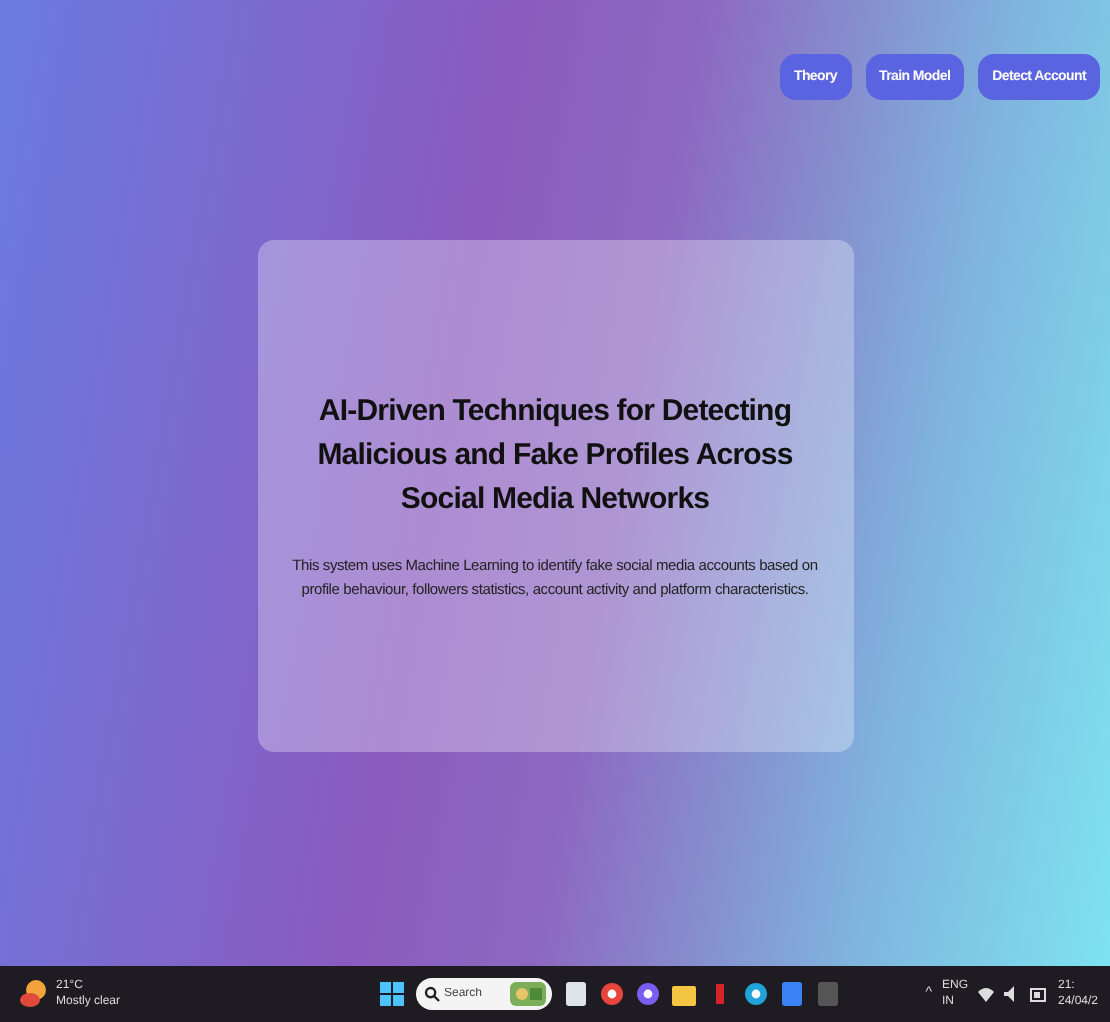 The image size is (1110, 1022). I want to click on volume-icon, so click(1012, 994).